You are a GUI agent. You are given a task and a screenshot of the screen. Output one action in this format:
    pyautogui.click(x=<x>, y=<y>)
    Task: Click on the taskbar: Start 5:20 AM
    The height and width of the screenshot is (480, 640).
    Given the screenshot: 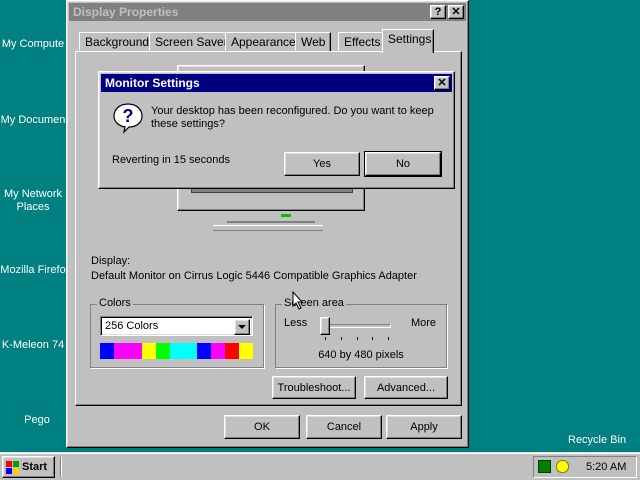 What is the action you would take?
    pyautogui.click(x=320, y=466)
    